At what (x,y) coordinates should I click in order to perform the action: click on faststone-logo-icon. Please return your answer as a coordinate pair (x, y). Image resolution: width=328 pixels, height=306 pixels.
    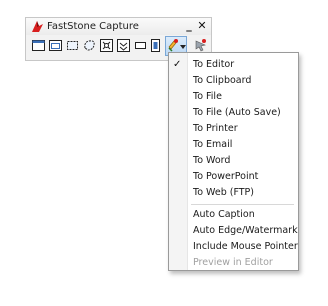
    Looking at the image, I should click on (37, 26).